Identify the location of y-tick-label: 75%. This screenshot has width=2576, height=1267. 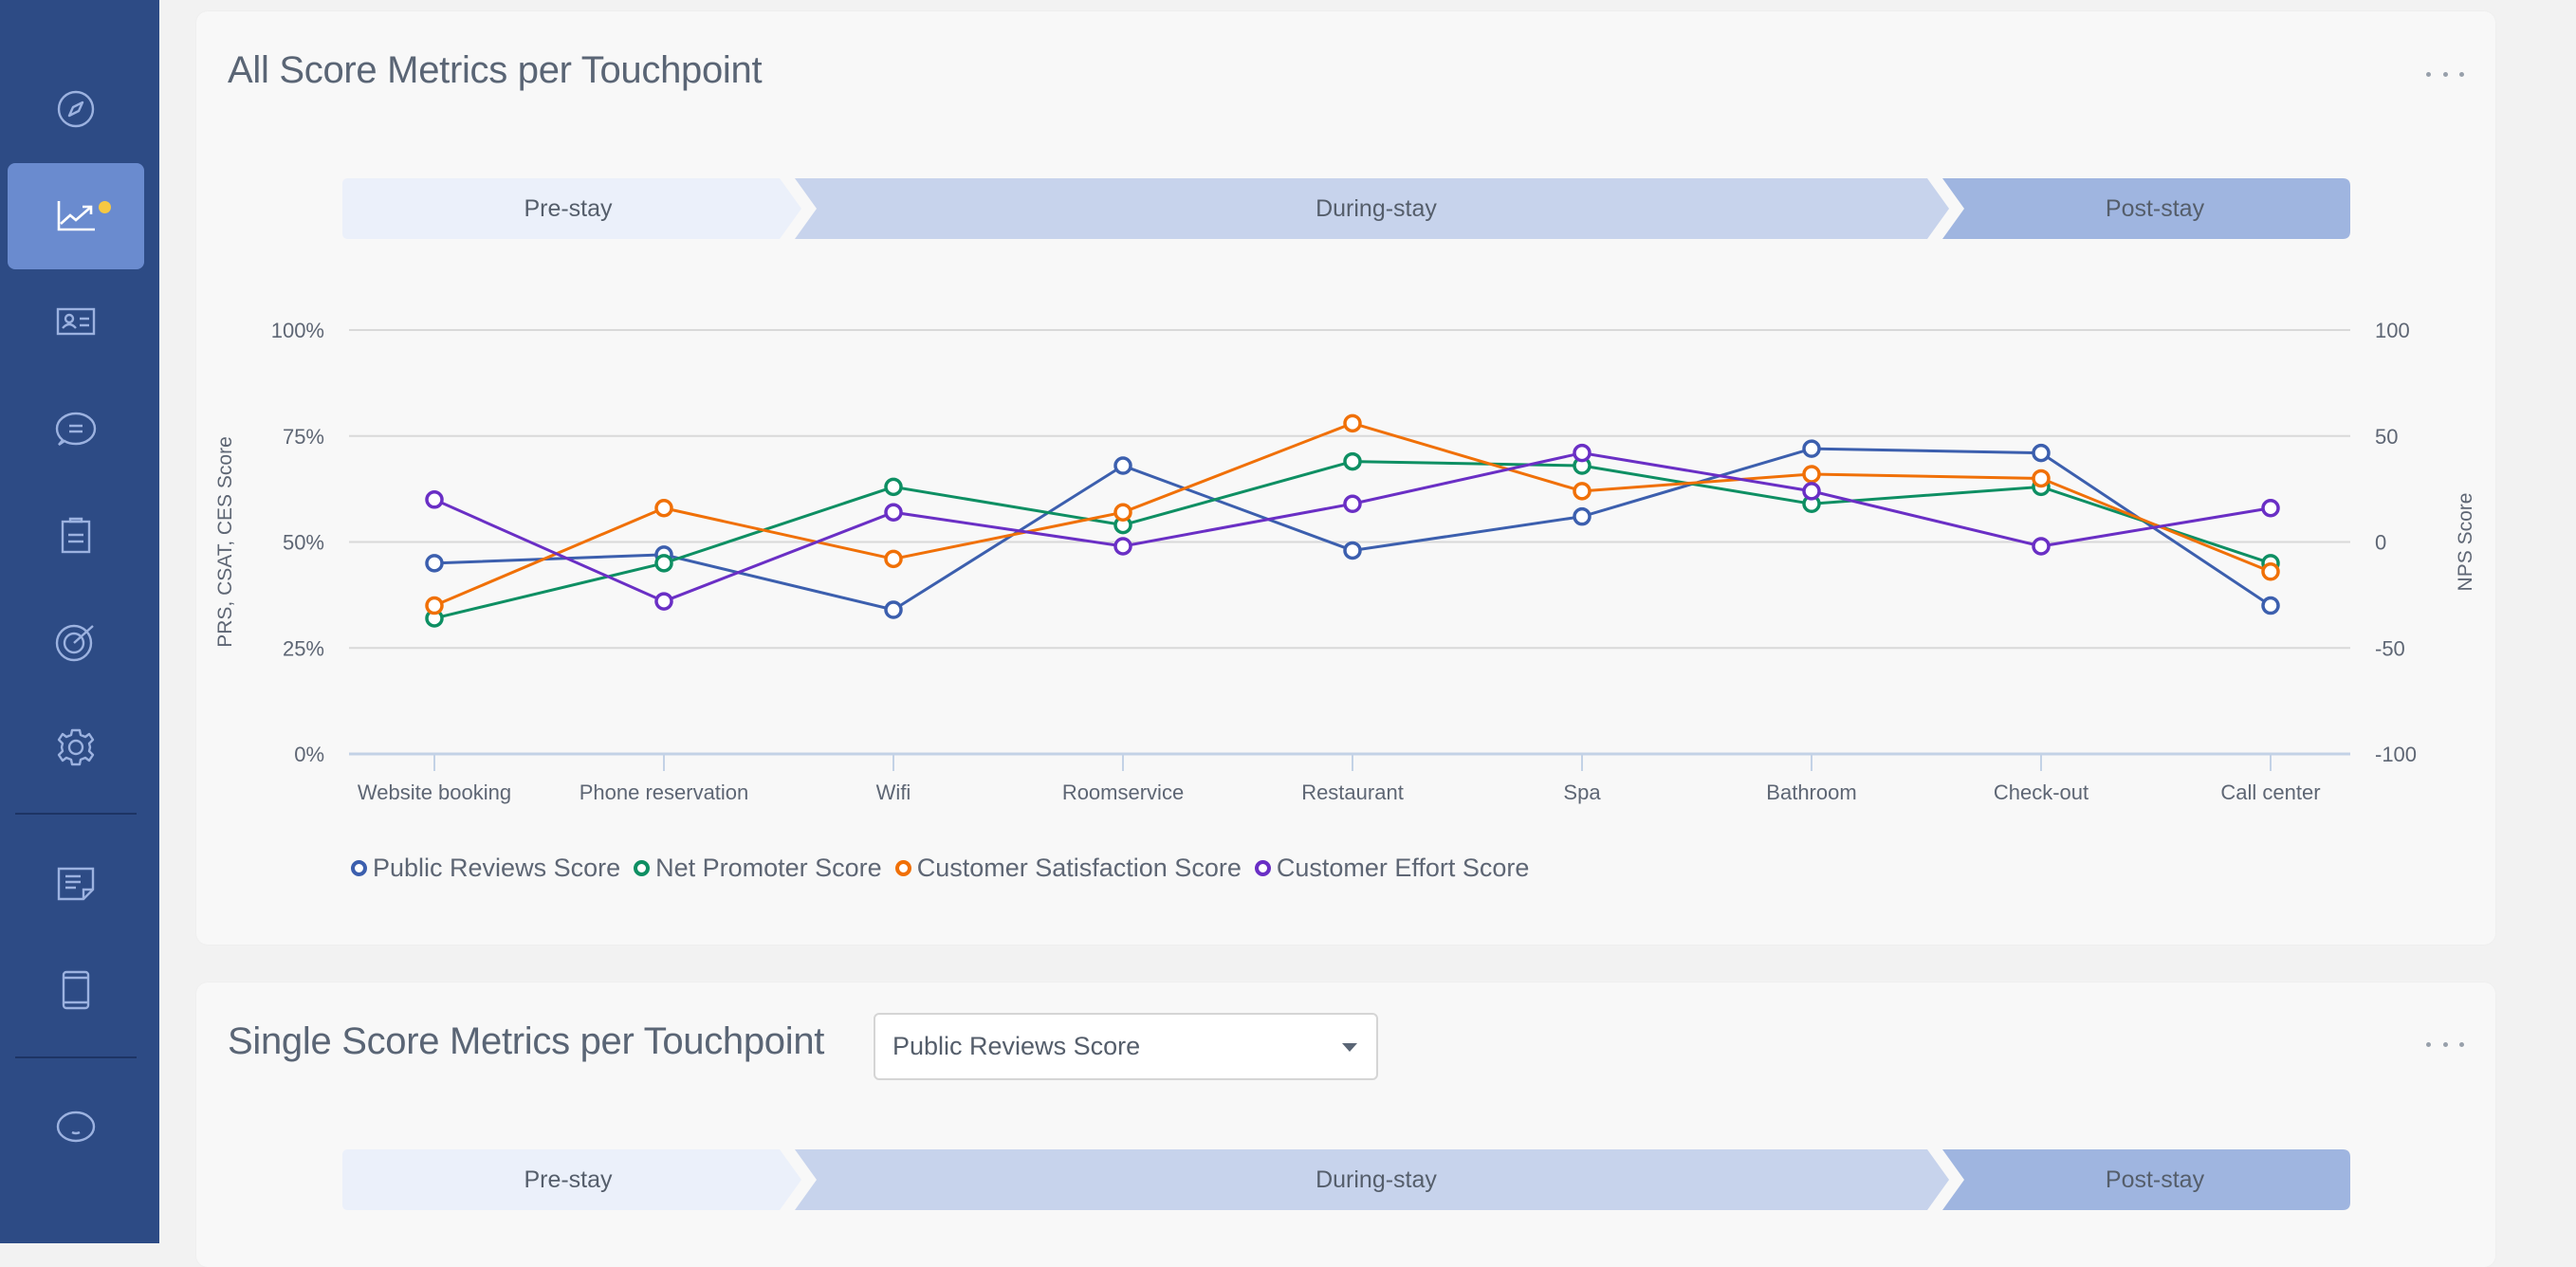
(303, 437).